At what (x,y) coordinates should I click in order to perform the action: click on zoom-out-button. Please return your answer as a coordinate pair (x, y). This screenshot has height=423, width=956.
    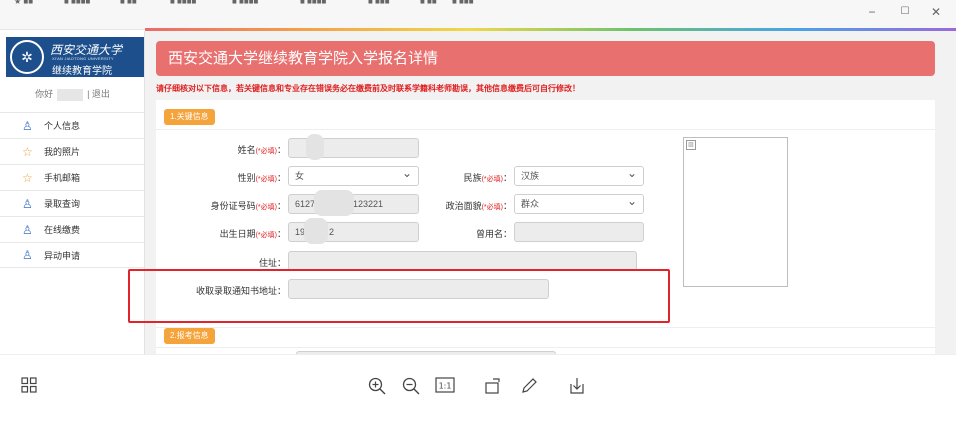
    Looking at the image, I should click on (411, 388).